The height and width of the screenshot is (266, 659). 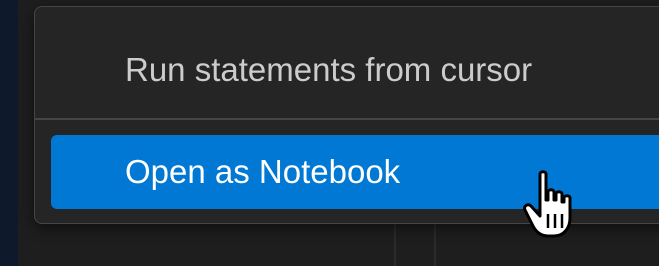 What do you see at coordinates (263, 171) in the screenshot?
I see `menu-item-label: Open as Notebook` at bounding box center [263, 171].